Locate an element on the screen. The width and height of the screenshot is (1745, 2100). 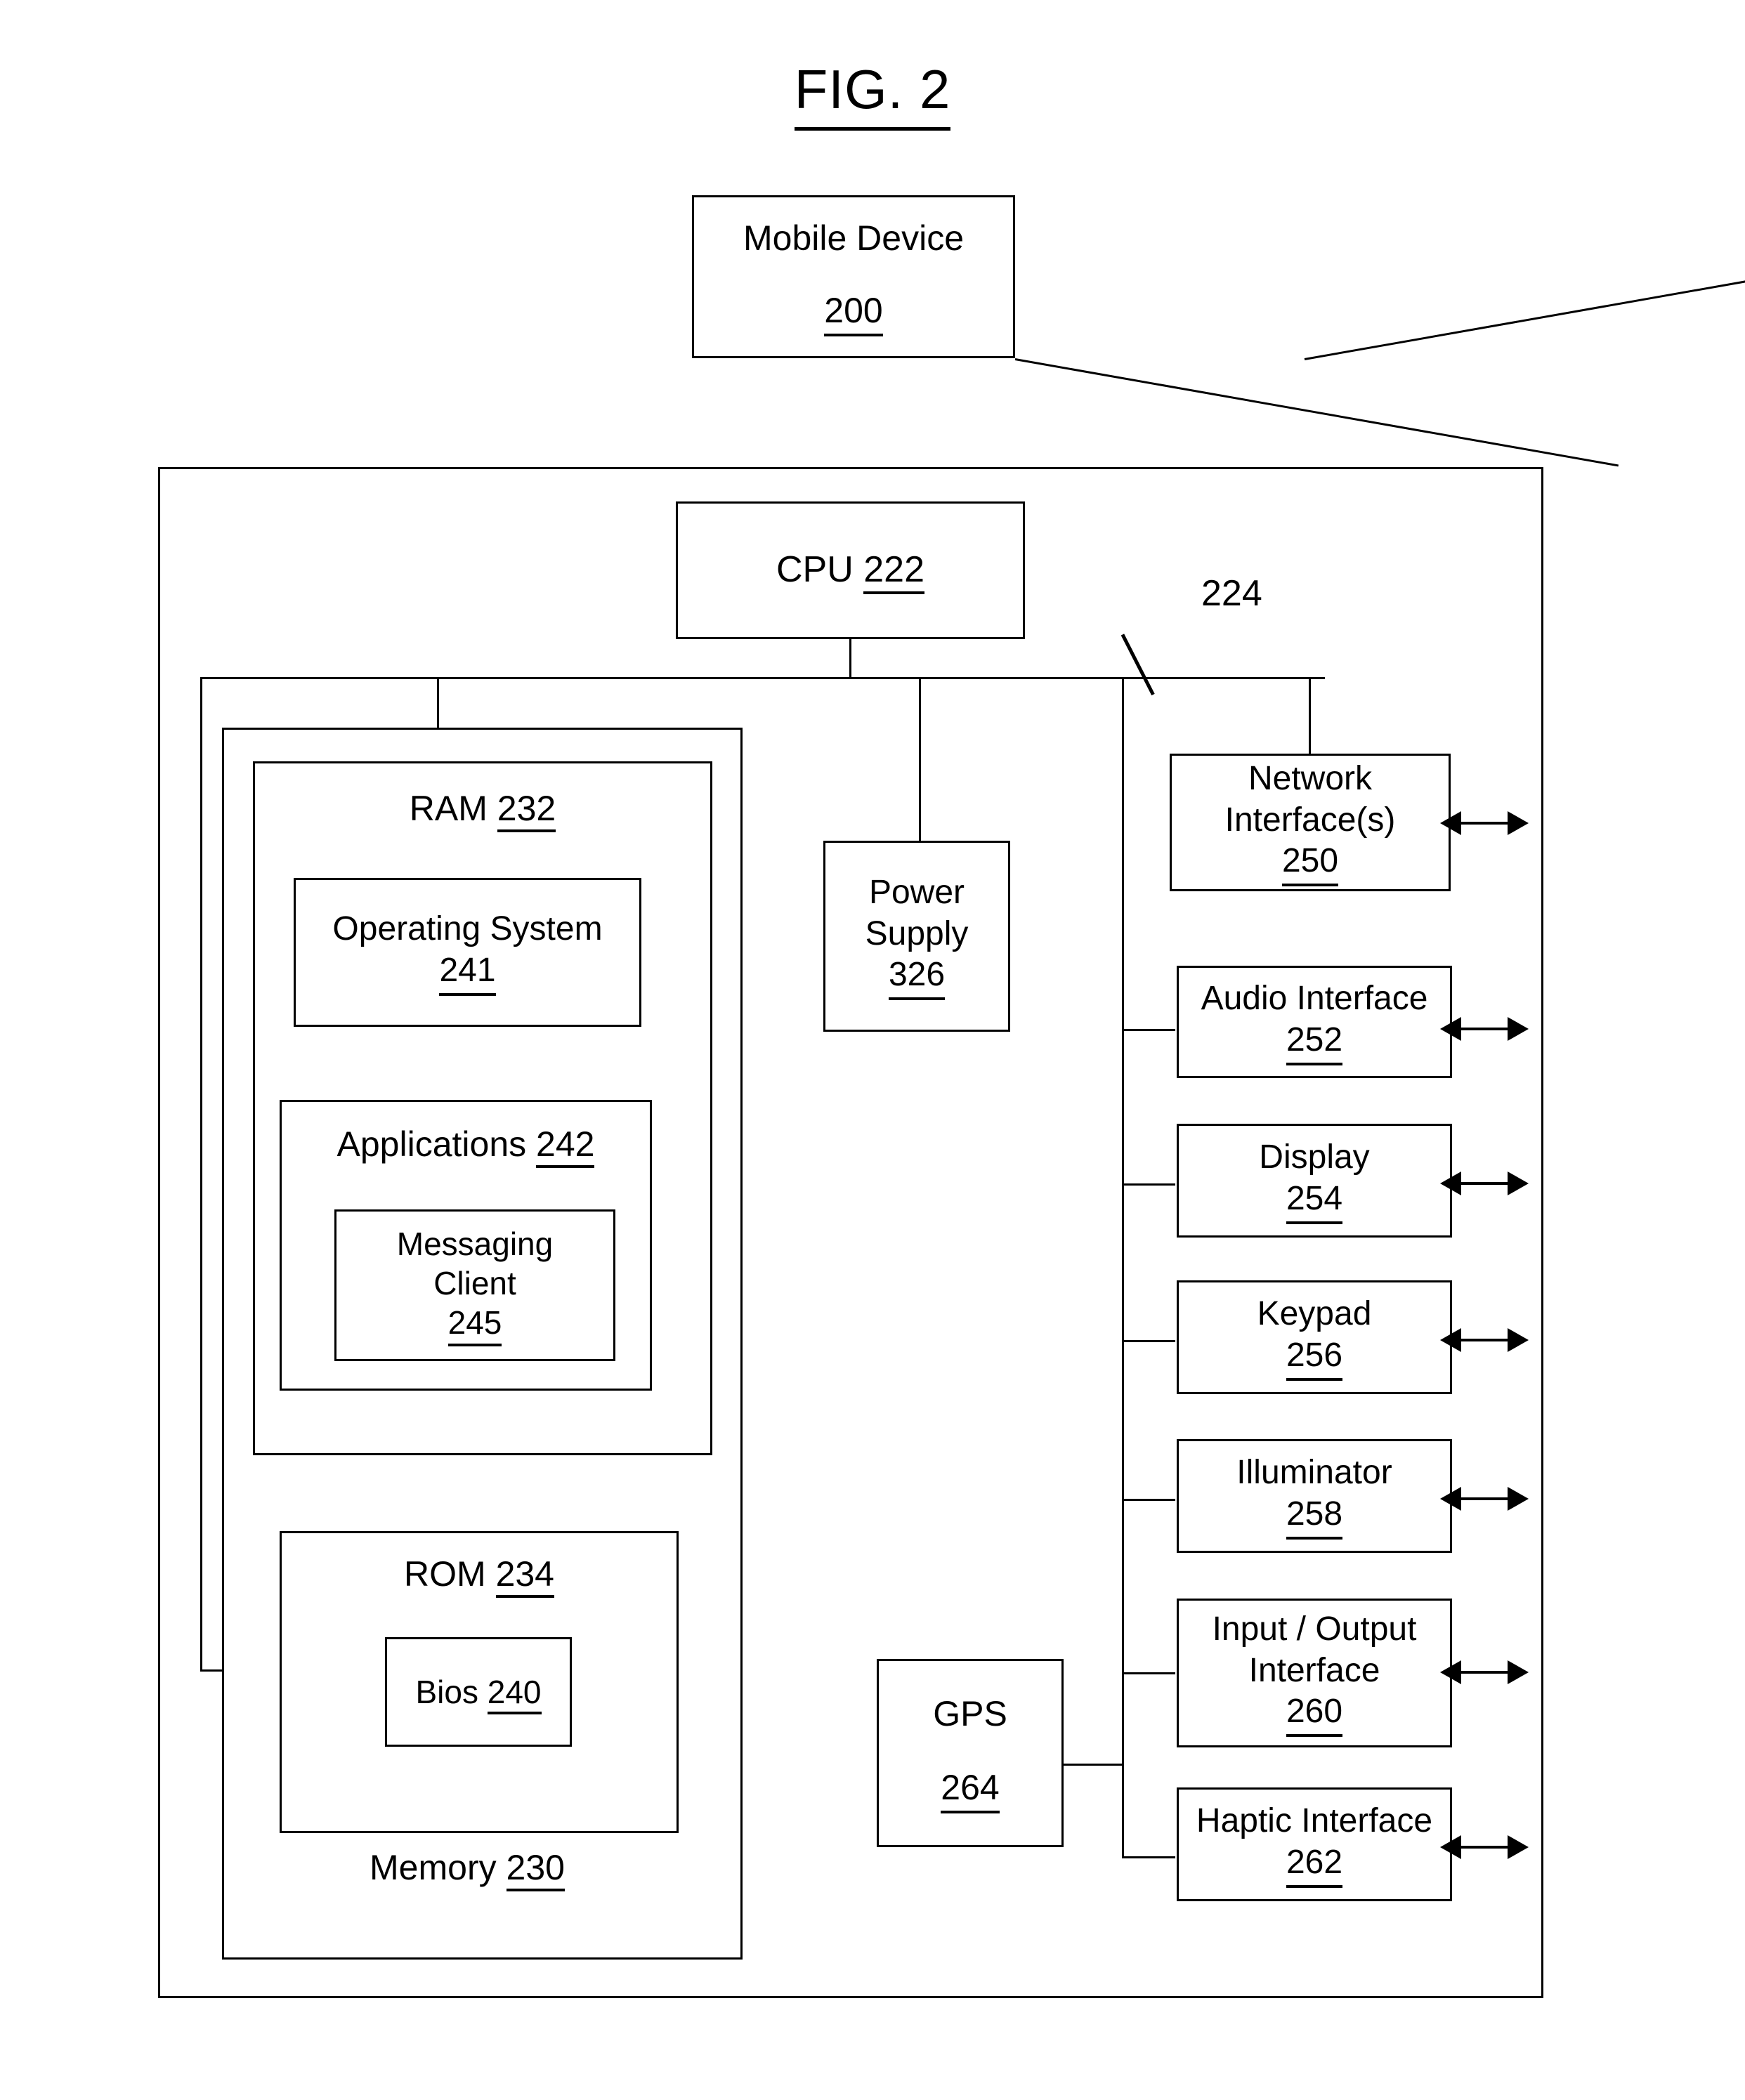
keypad-label: Keypad is located at coordinates (1314, 1314).